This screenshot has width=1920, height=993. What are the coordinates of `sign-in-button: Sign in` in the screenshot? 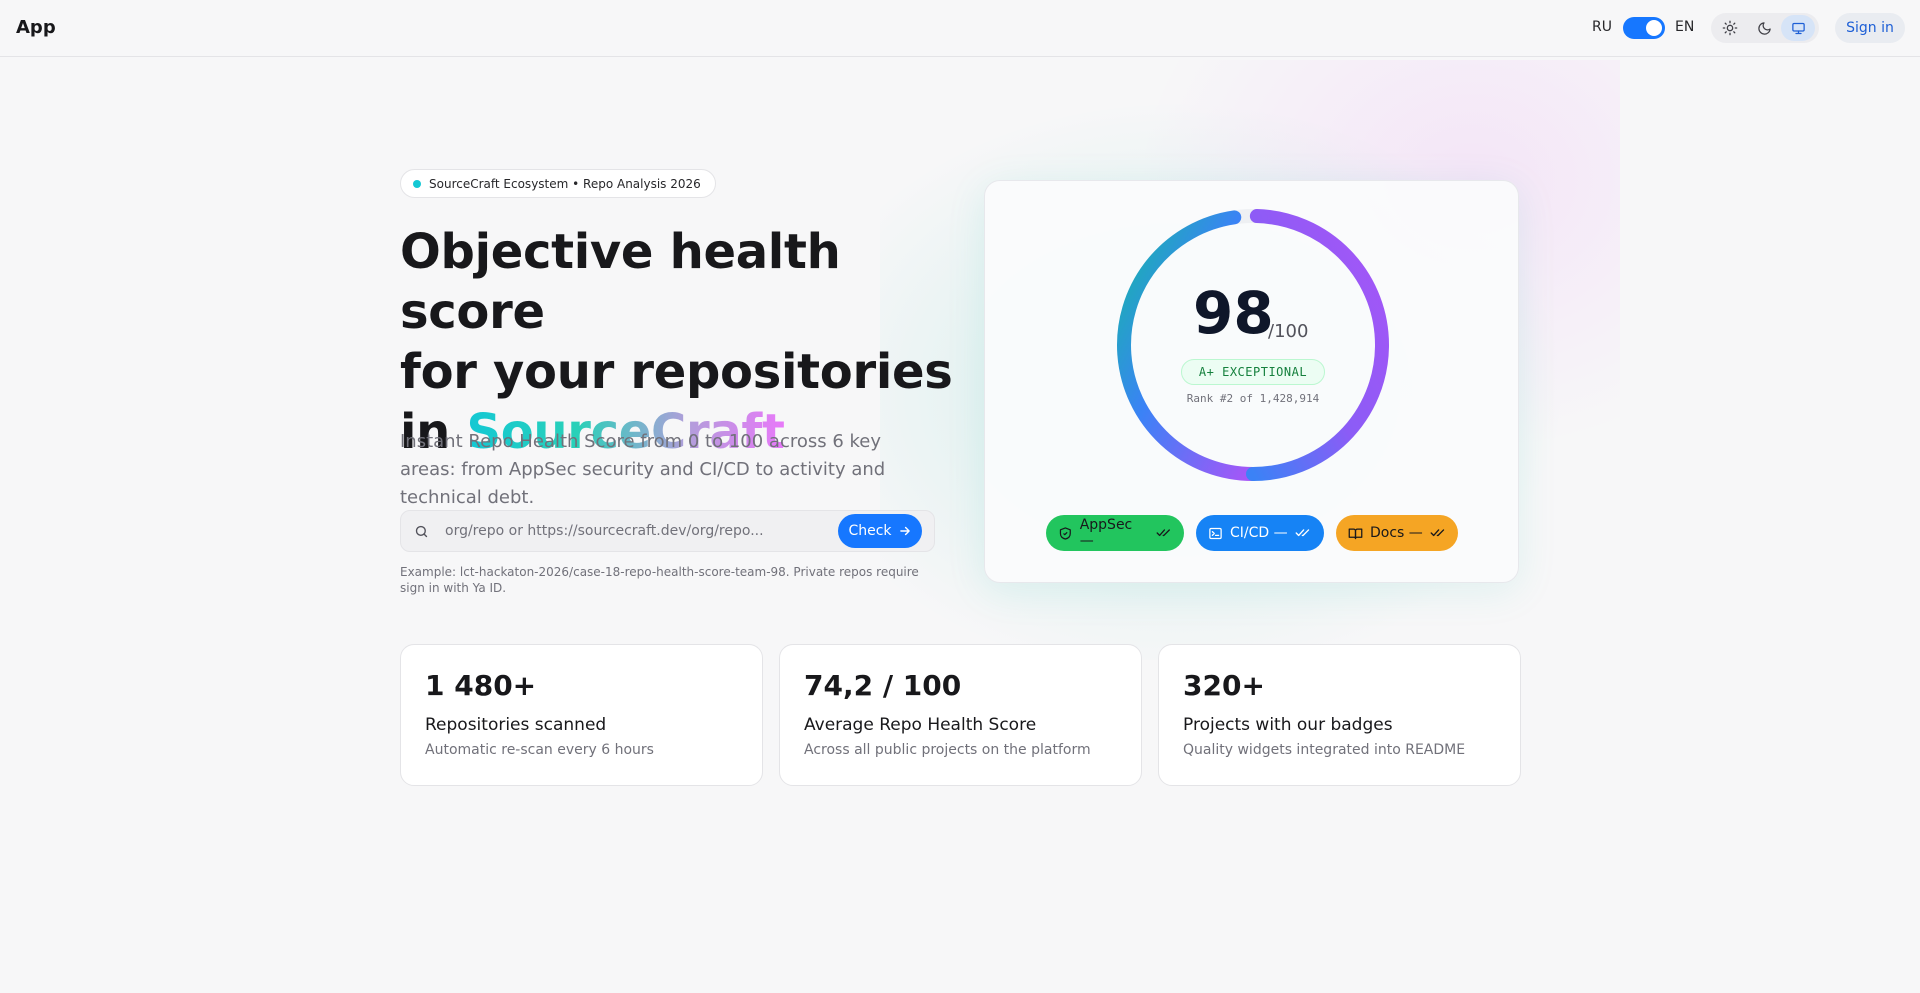 It's located at (1870, 28).